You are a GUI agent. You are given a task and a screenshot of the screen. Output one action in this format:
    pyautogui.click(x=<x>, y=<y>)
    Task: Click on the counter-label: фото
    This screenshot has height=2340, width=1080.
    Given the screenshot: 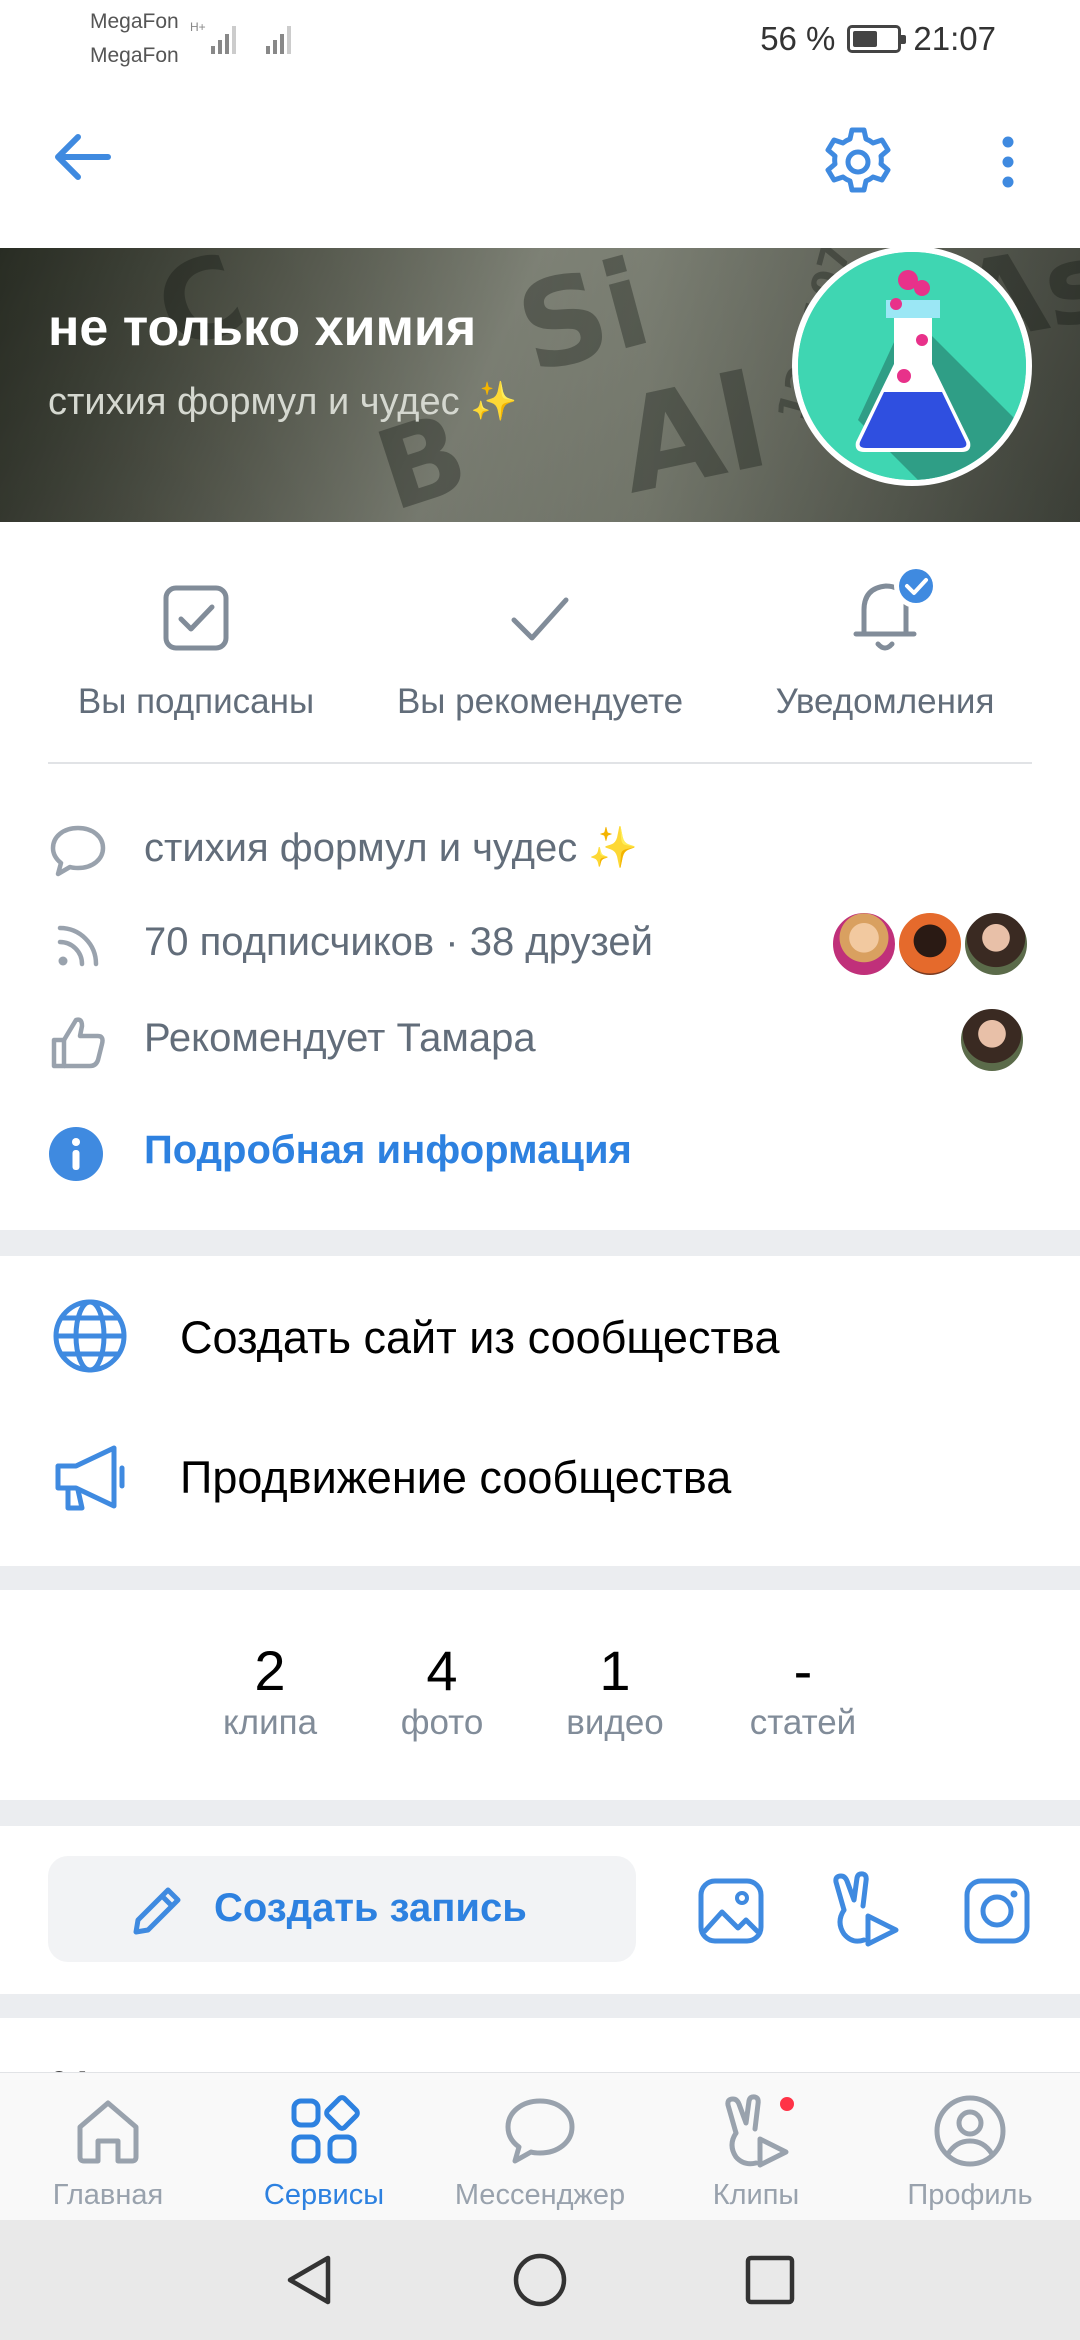 What is the action you would take?
    pyautogui.click(x=442, y=1722)
    